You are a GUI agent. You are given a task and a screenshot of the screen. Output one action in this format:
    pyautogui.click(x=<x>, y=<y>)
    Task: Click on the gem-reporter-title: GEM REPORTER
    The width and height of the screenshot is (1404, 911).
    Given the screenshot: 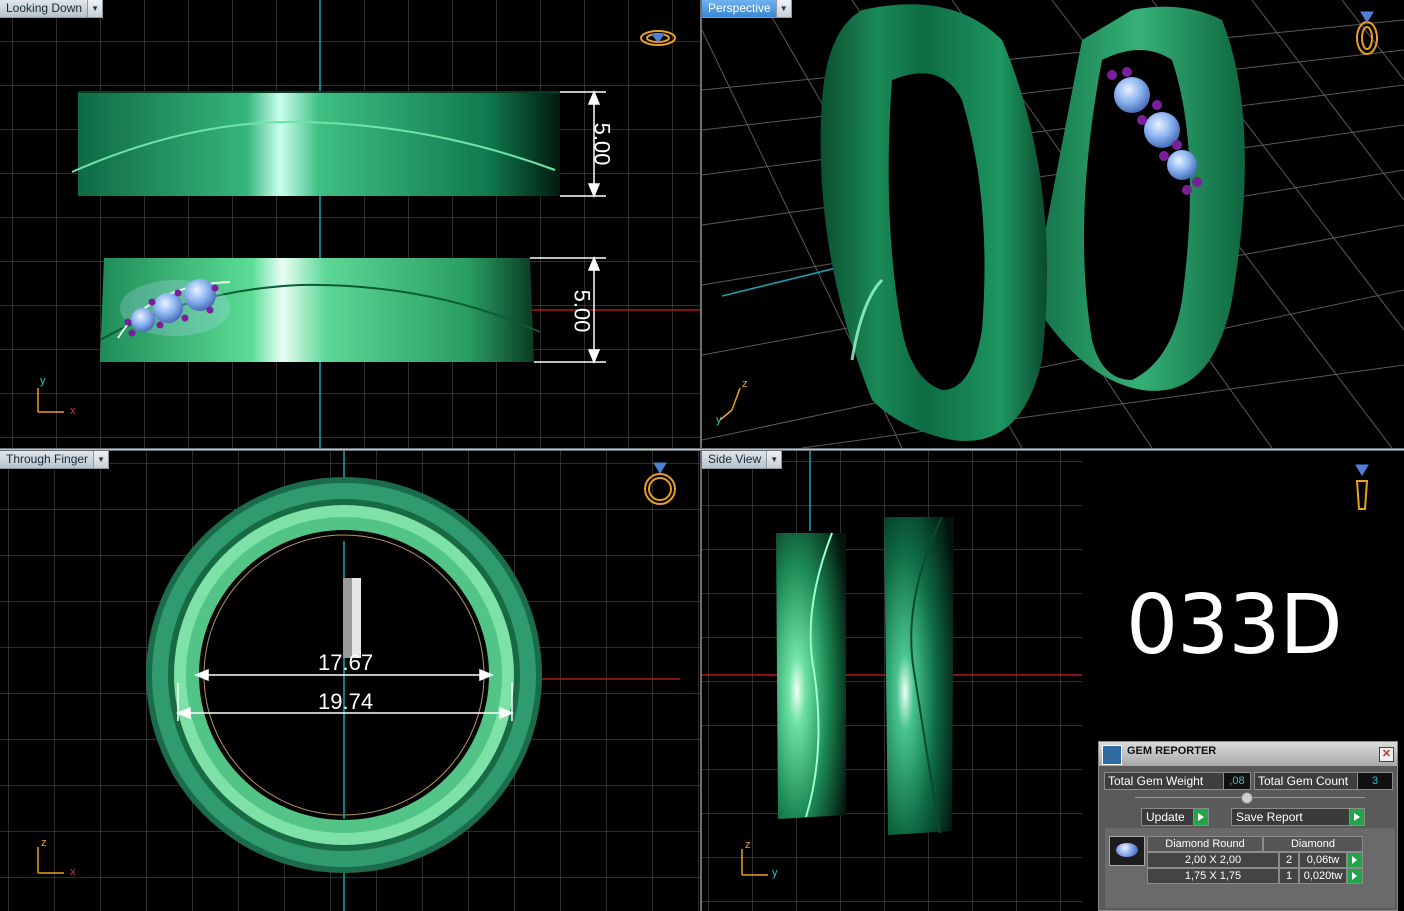 What is the action you would take?
    pyautogui.click(x=1172, y=751)
    